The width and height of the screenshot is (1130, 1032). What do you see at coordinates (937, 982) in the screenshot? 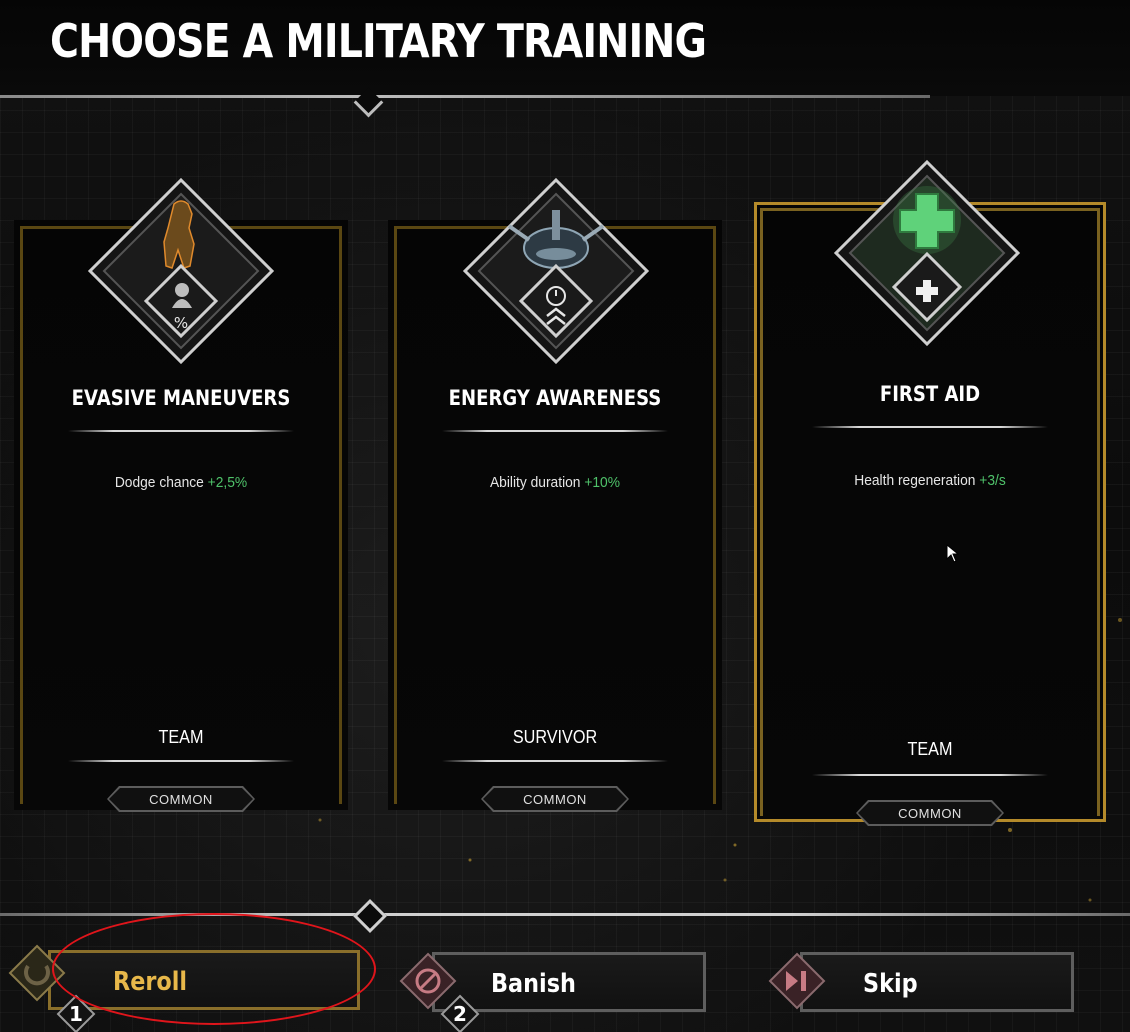
I see `skip-button: Skip` at bounding box center [937, 982].